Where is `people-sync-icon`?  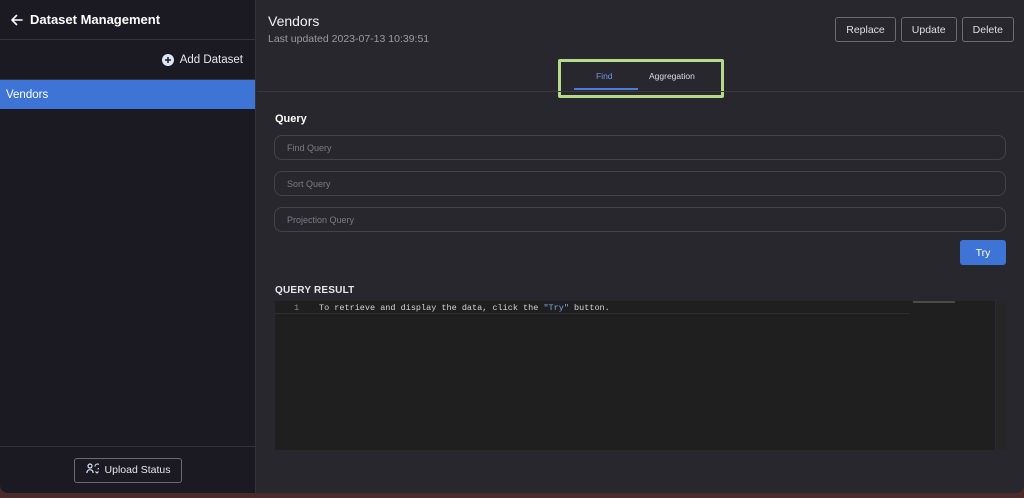
people-sync-icon is located at coordinates (93, 470).